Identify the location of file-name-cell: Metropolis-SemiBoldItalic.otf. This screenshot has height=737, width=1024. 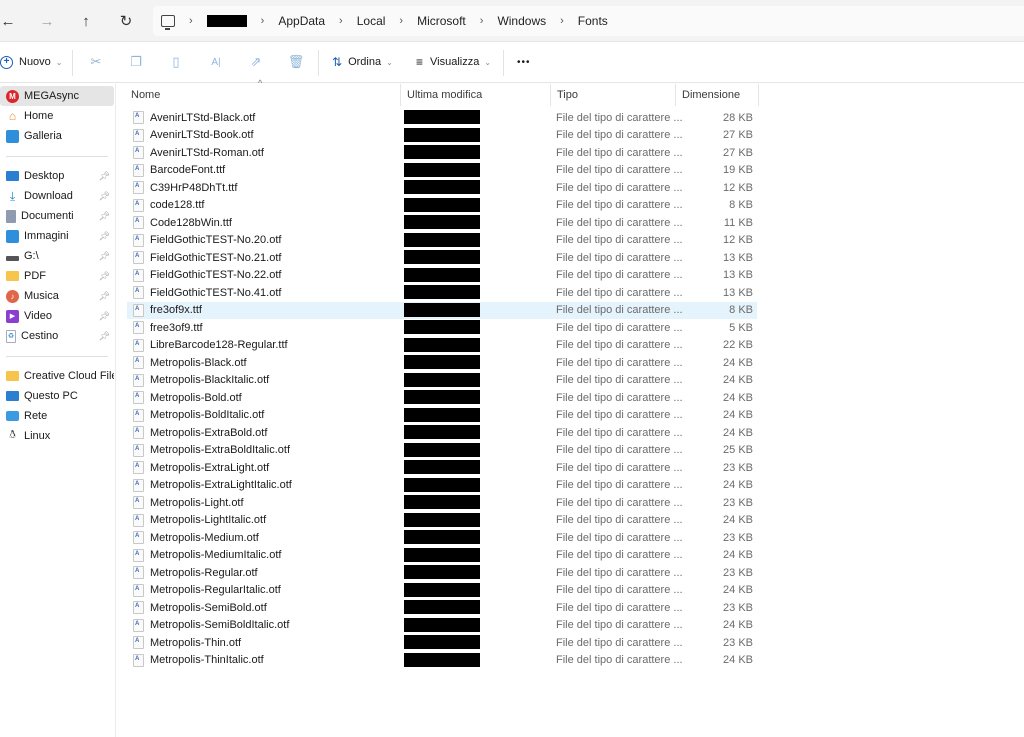
(211, 625).